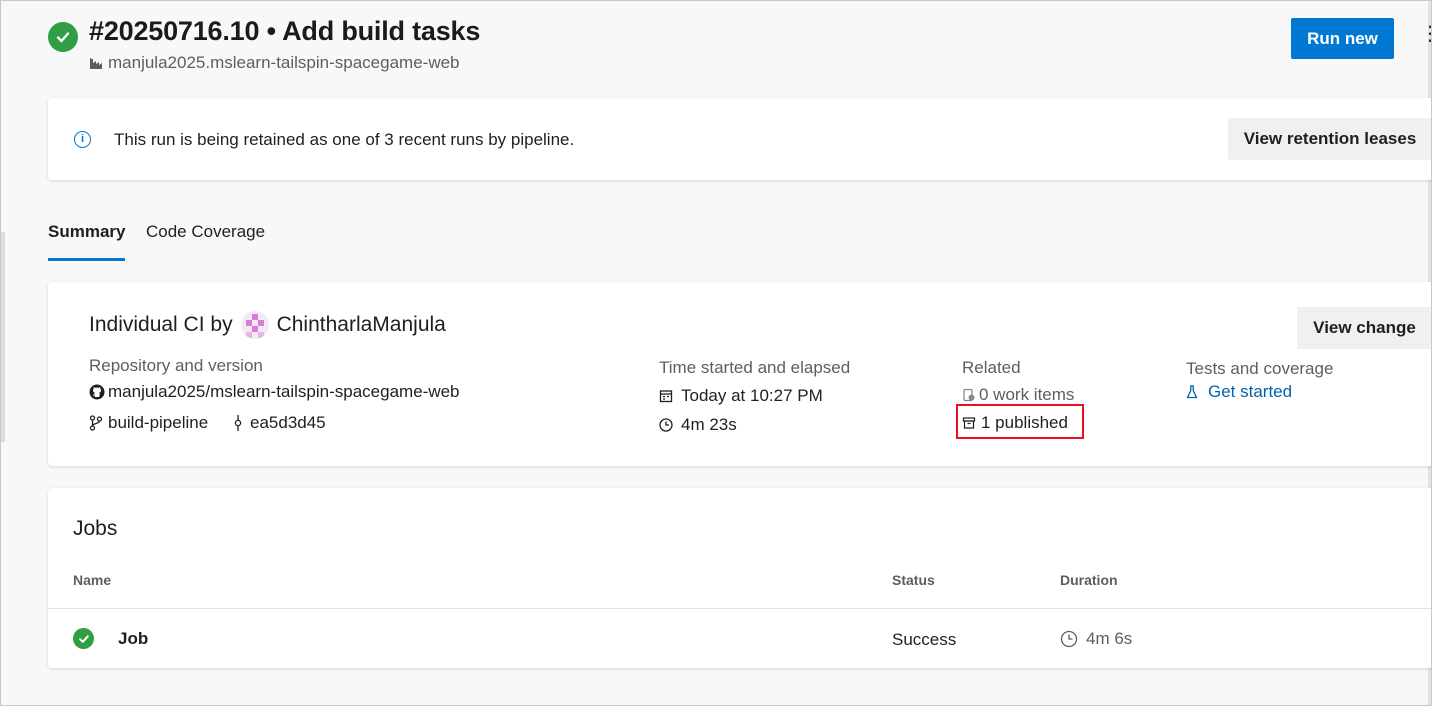  What do you see at coordinates (1260, 368) in the screenshot?
I see `tests-label: Tests and coverage` at bounding box center [1260, 368].